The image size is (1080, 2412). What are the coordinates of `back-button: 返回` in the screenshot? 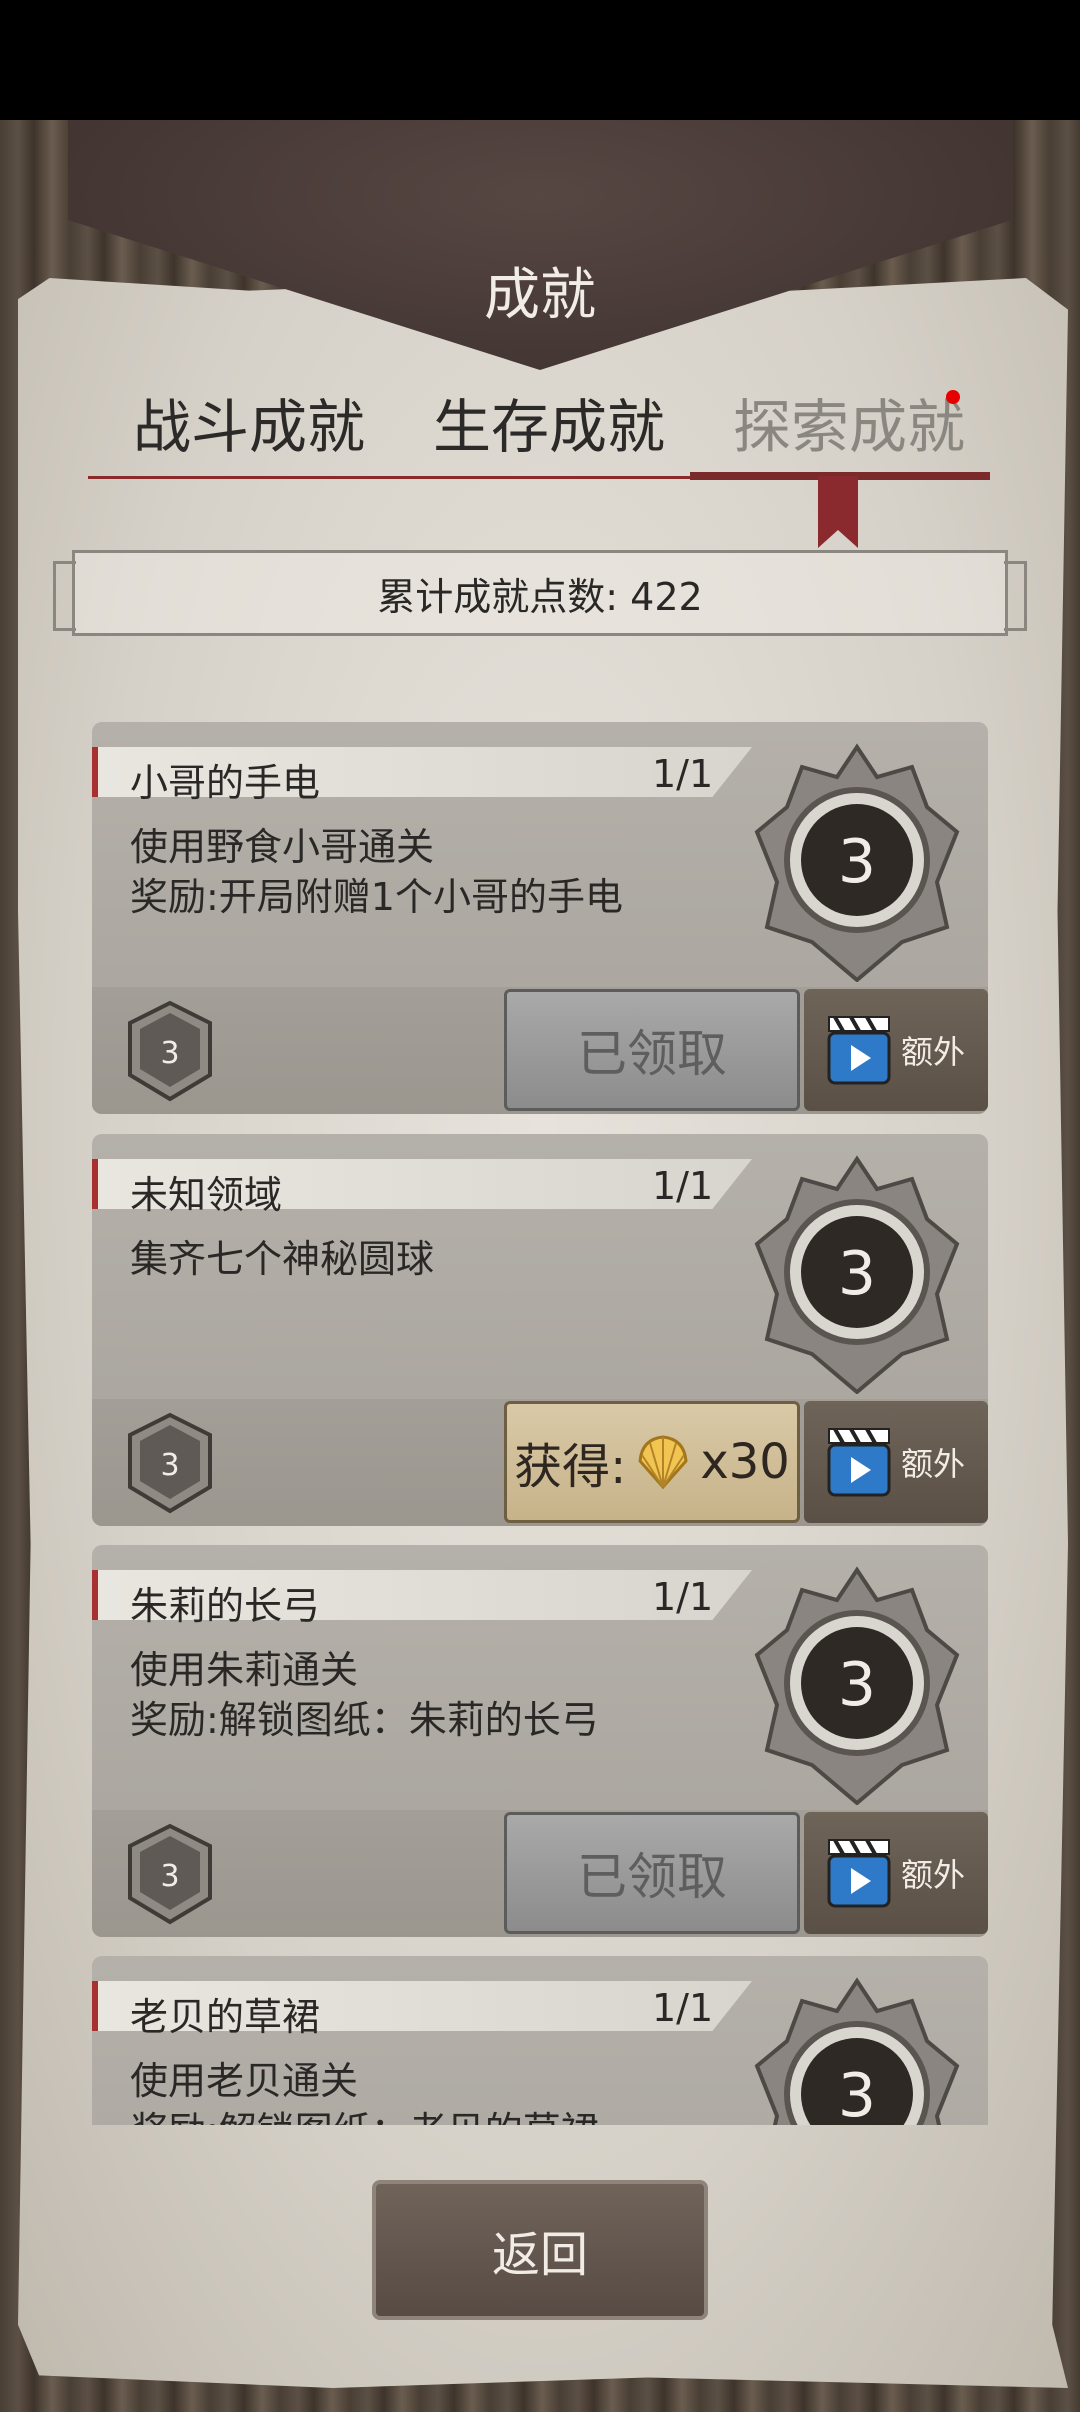 It's located at (540, 2250).